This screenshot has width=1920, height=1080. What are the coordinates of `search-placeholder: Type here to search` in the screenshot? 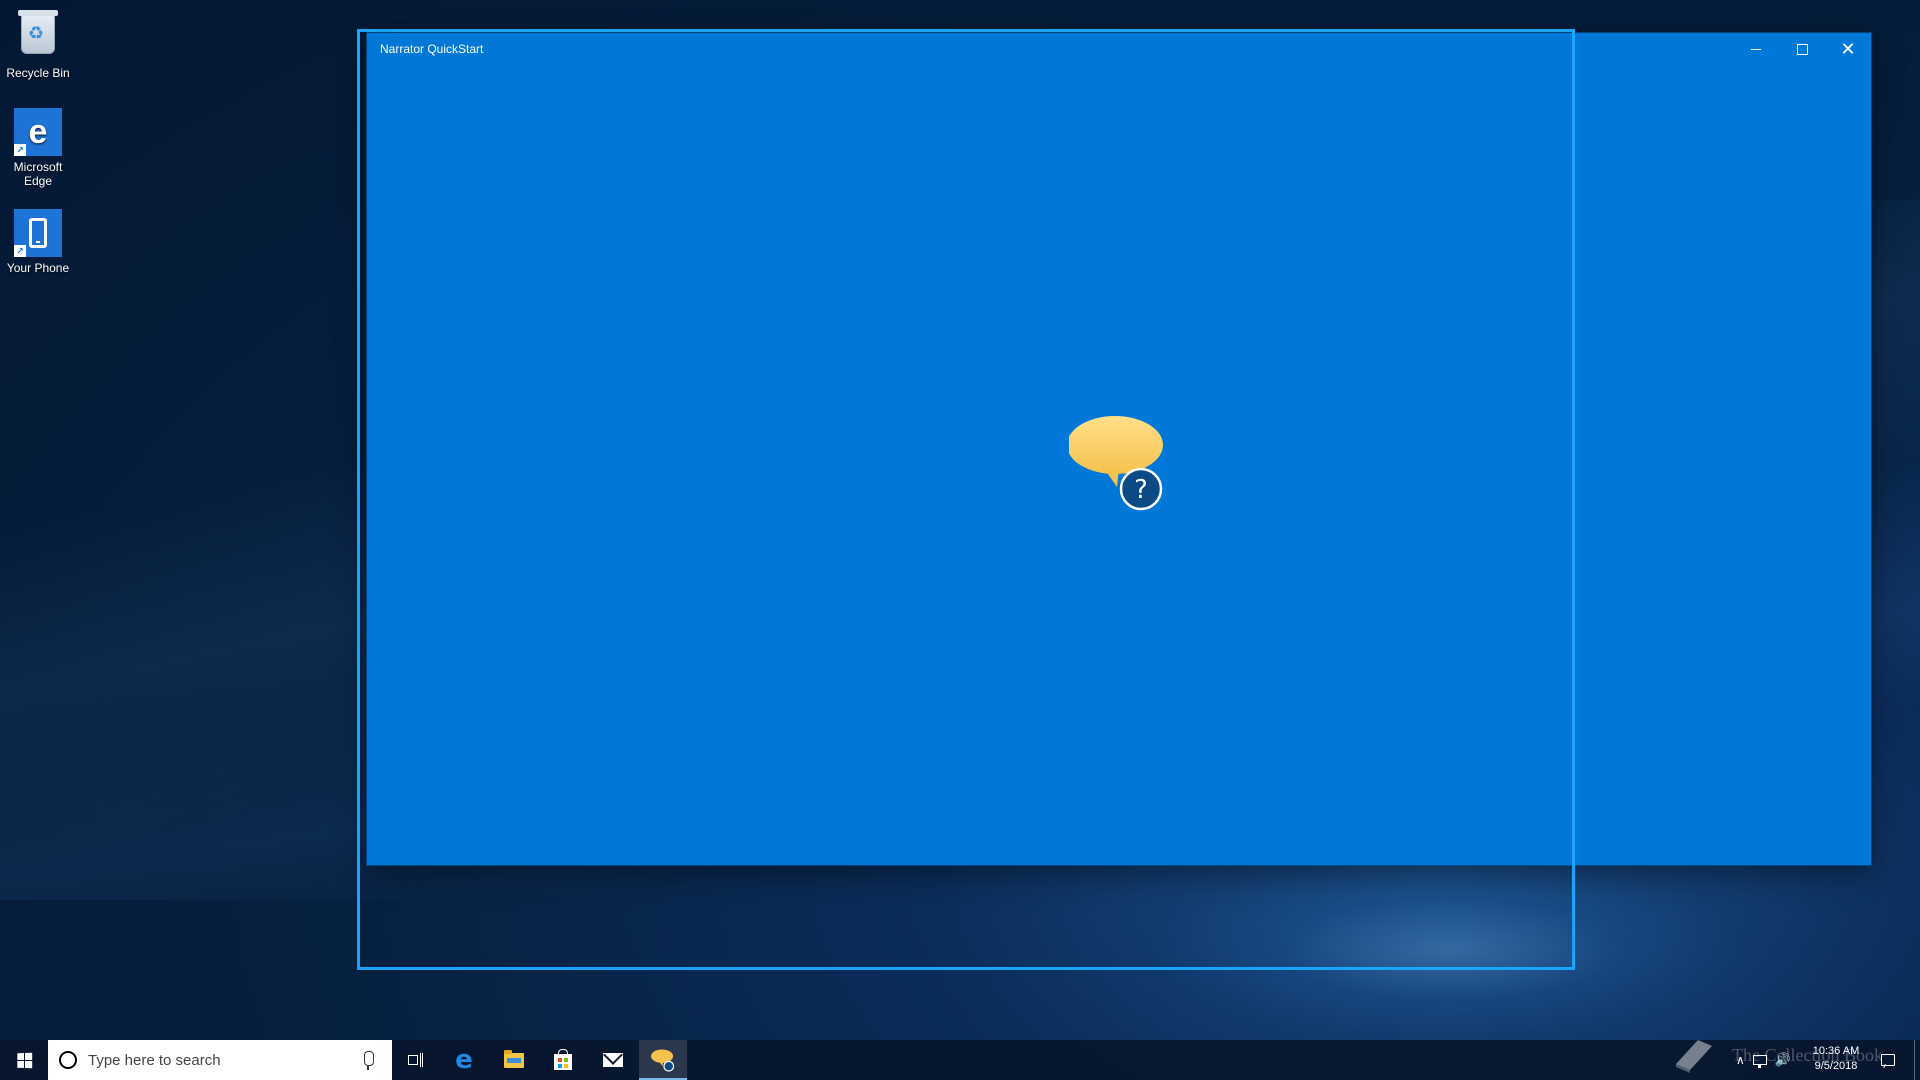 It's located at (154, 1060).